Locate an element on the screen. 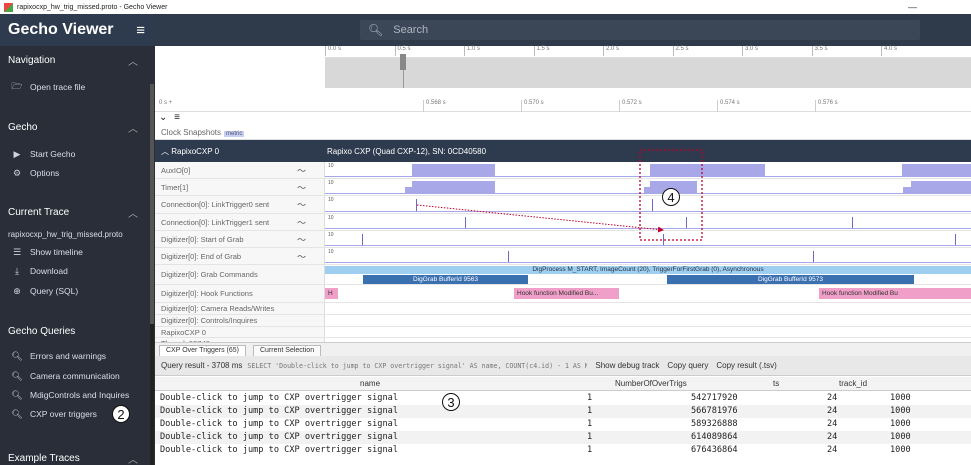  sidebar-item-options: ⚙ Options is located at coordinates (75, 173).